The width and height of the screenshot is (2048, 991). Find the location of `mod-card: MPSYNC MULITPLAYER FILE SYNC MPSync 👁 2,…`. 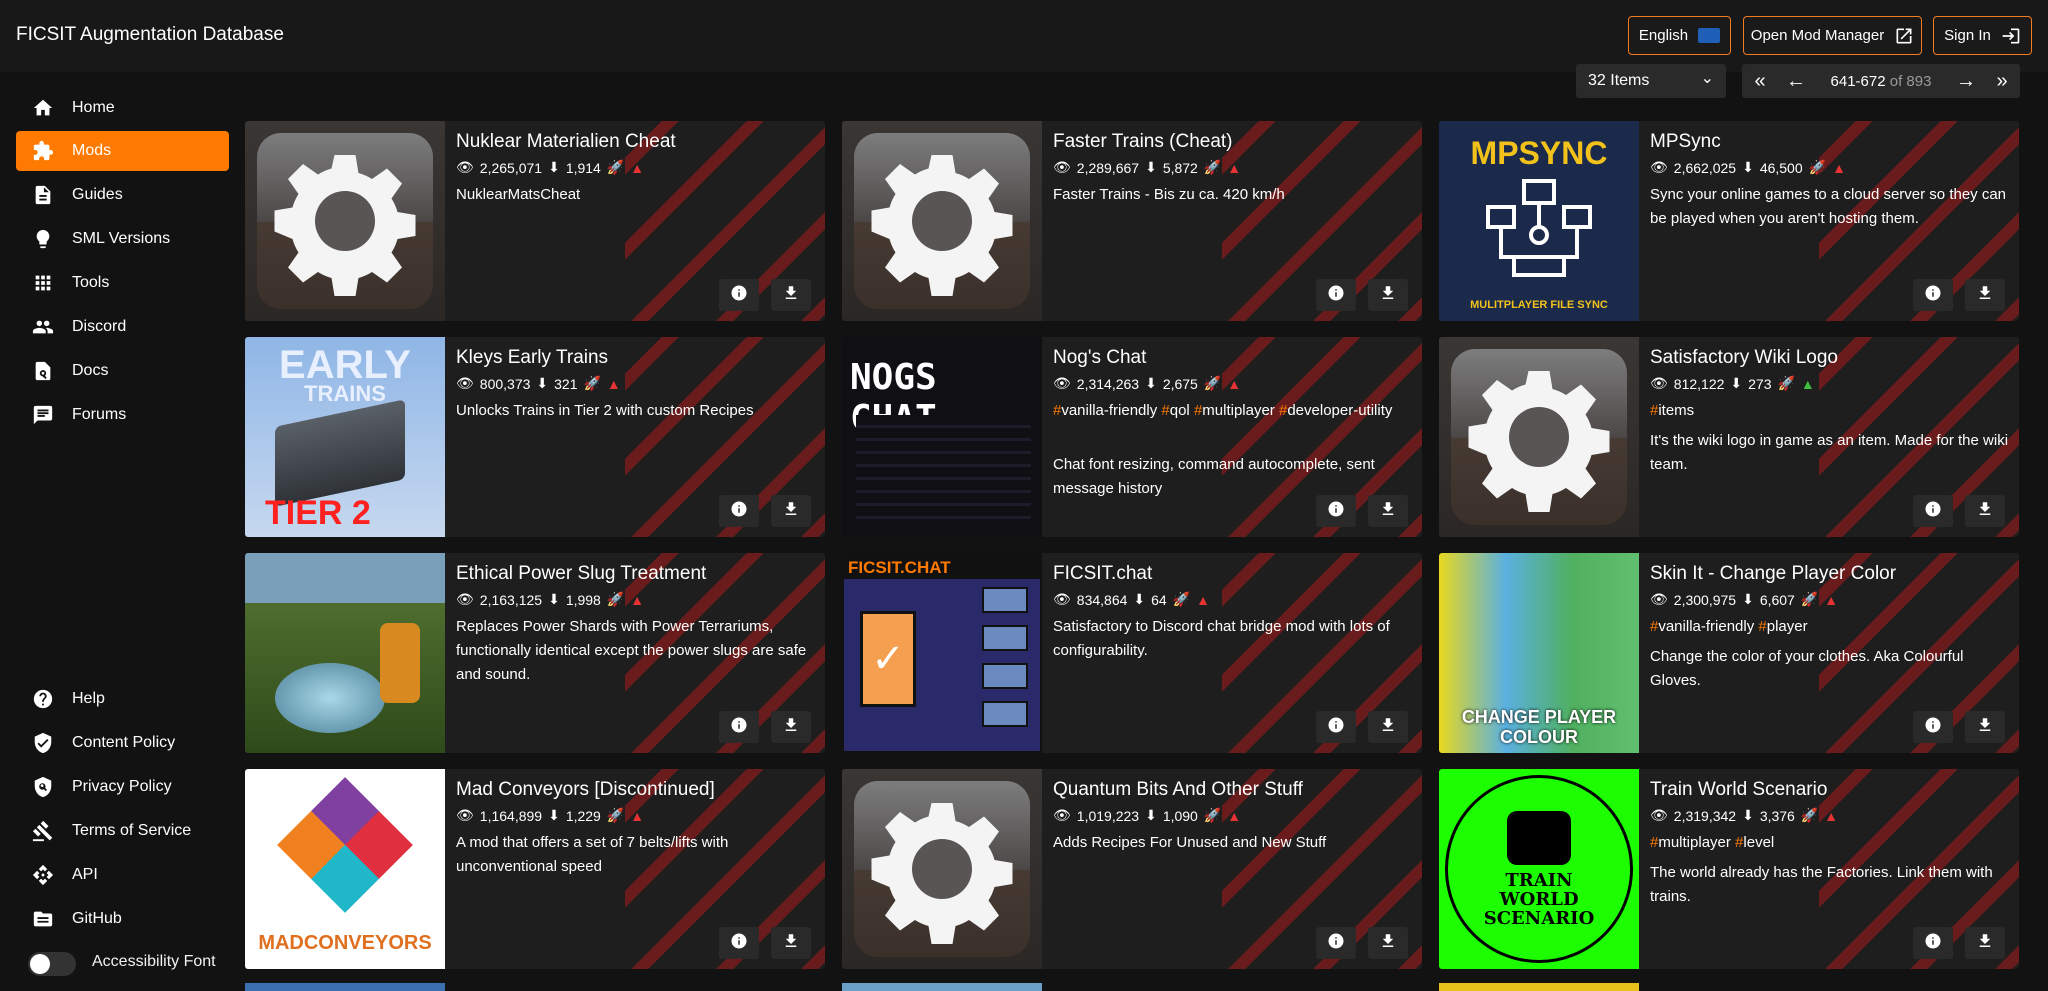

mod-card: MPSYNC MULITPLAYER FILE SYNC MPSync 👁 2,… is located at coordinates (1729, 221).